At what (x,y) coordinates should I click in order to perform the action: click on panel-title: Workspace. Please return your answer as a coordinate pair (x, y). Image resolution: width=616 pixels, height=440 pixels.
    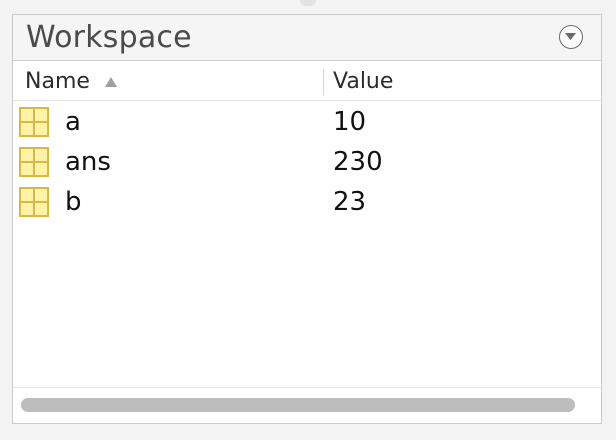
    Looking at the image, I should click on (109, 37).